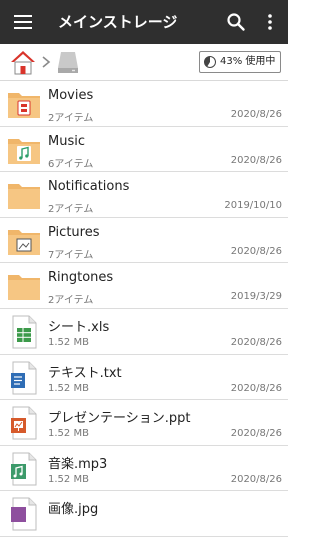  I want to click on folder-music-icon, so click(24, 151).